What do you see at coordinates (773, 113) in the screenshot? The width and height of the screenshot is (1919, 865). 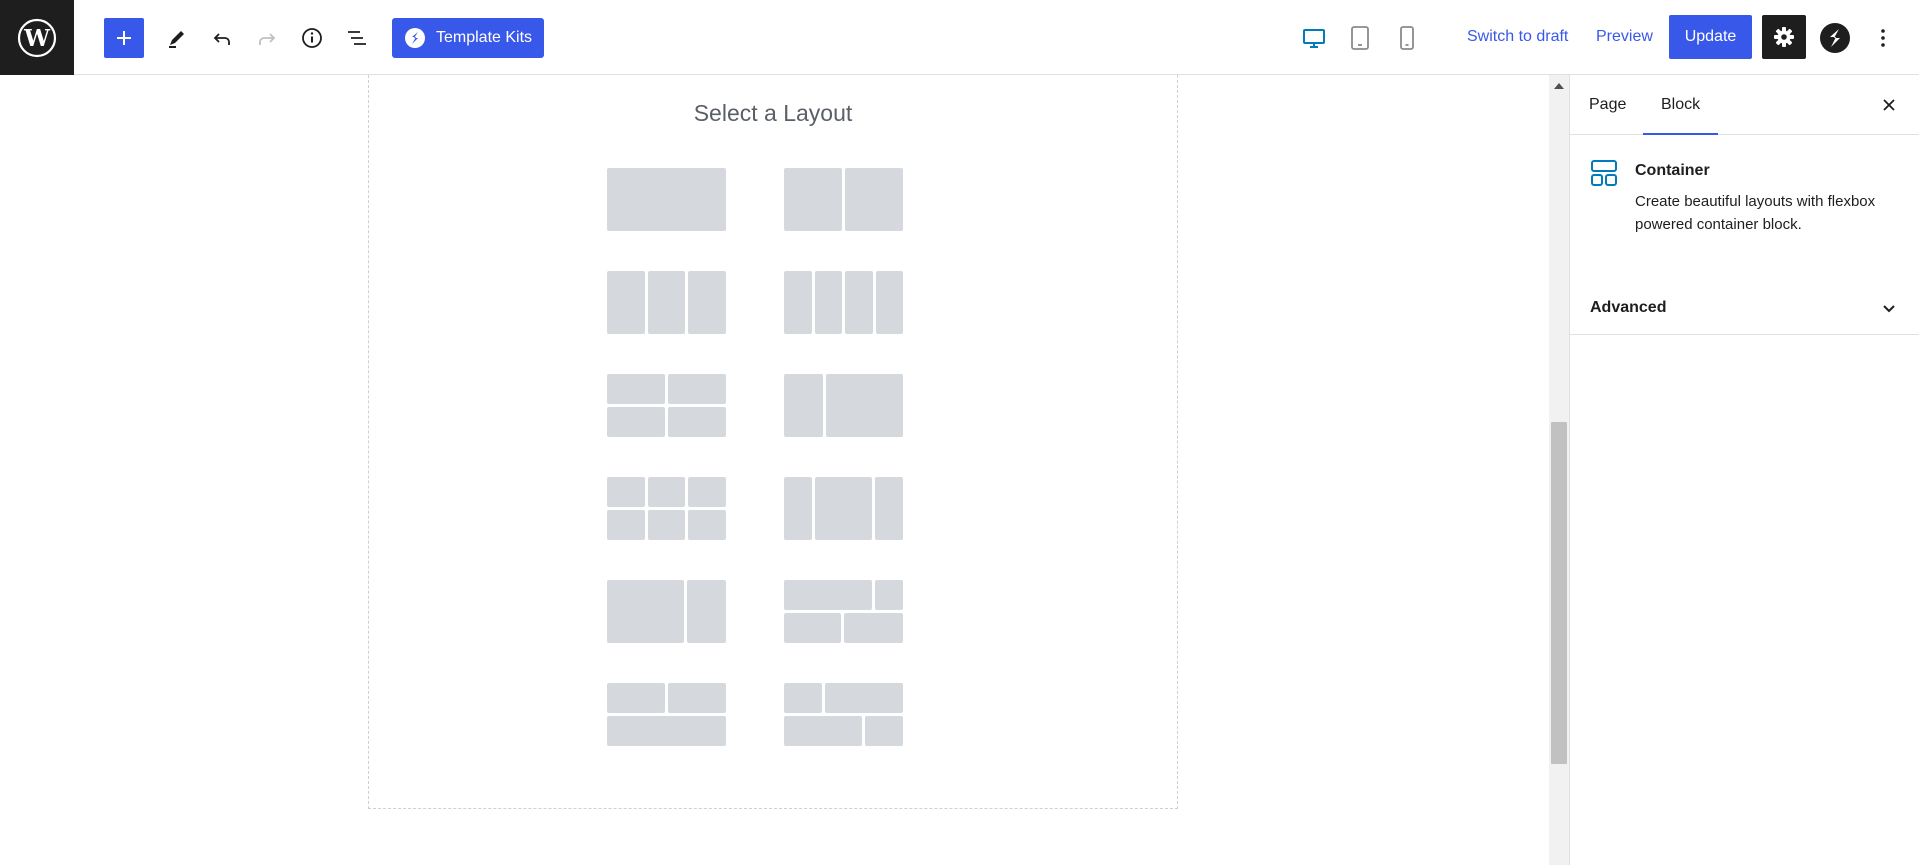 I see `layout-title: Select a Layout` at bounding box center [773, 113].